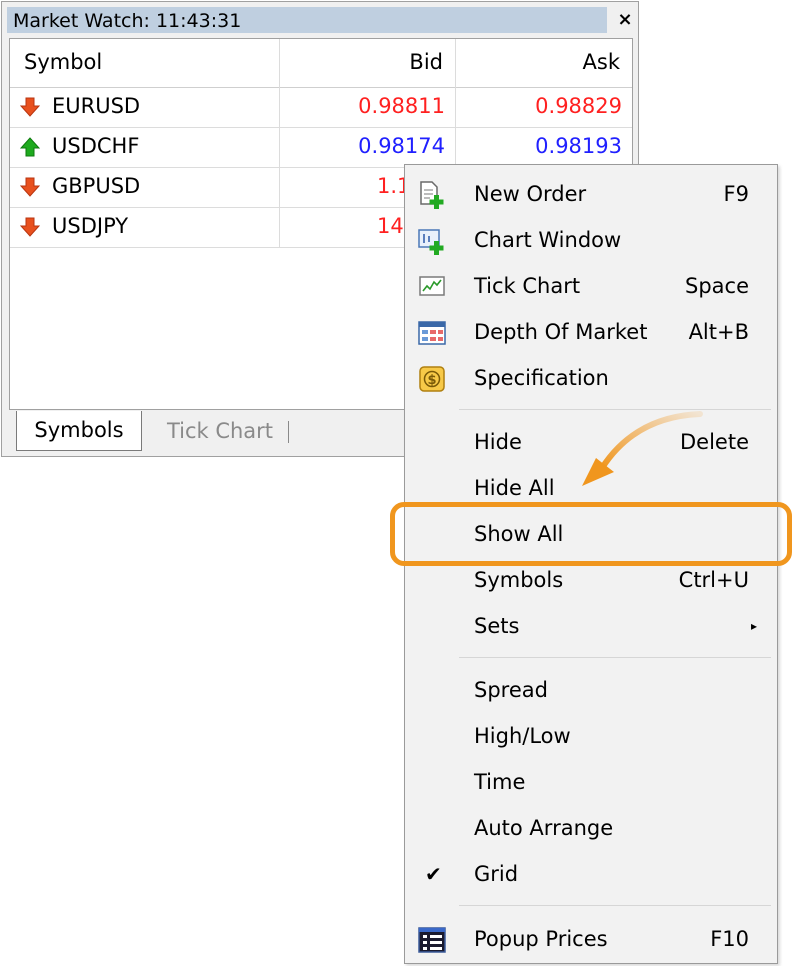 The height and width of the screenshot is (966, 798). What do you see at coordinates (642, 448) in the screenshot?
I see `pointer-arrow-icon` at bounding box center [642, 448].